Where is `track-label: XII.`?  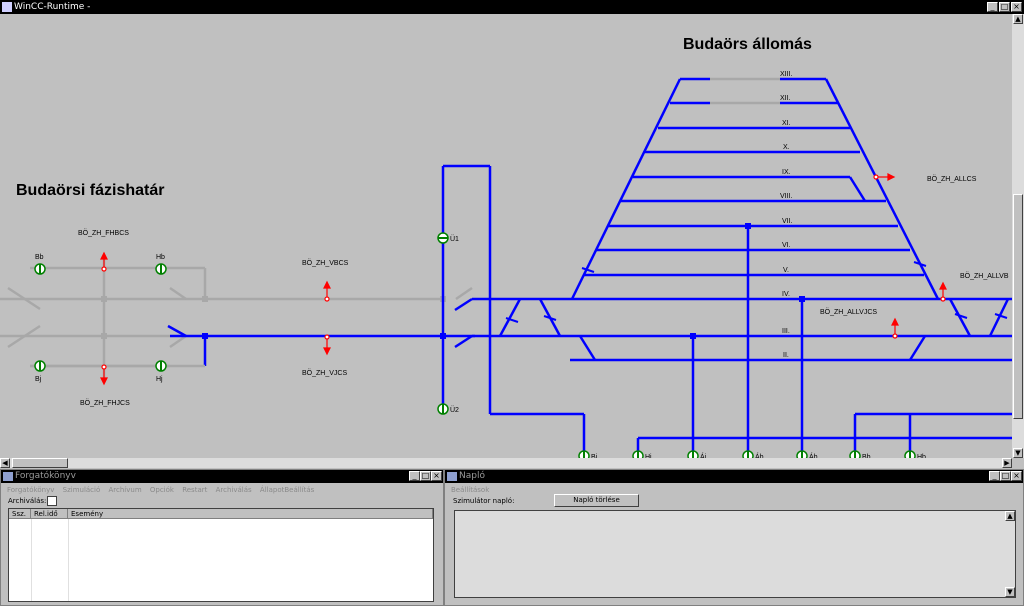 track-label: XII. is located at coordinates (785, 98).